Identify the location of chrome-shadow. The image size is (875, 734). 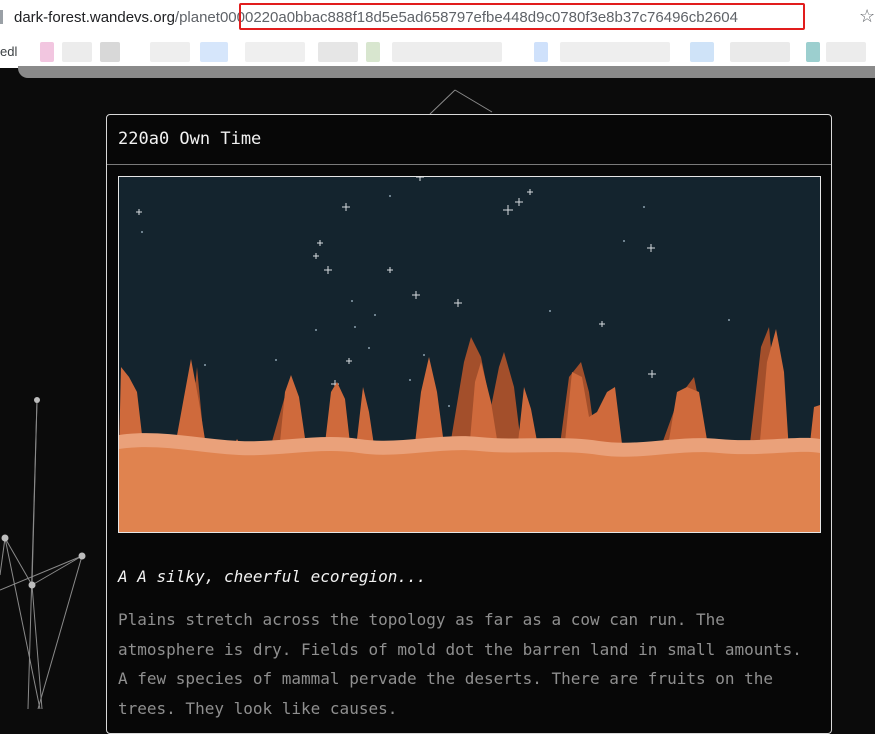
(446, 72).